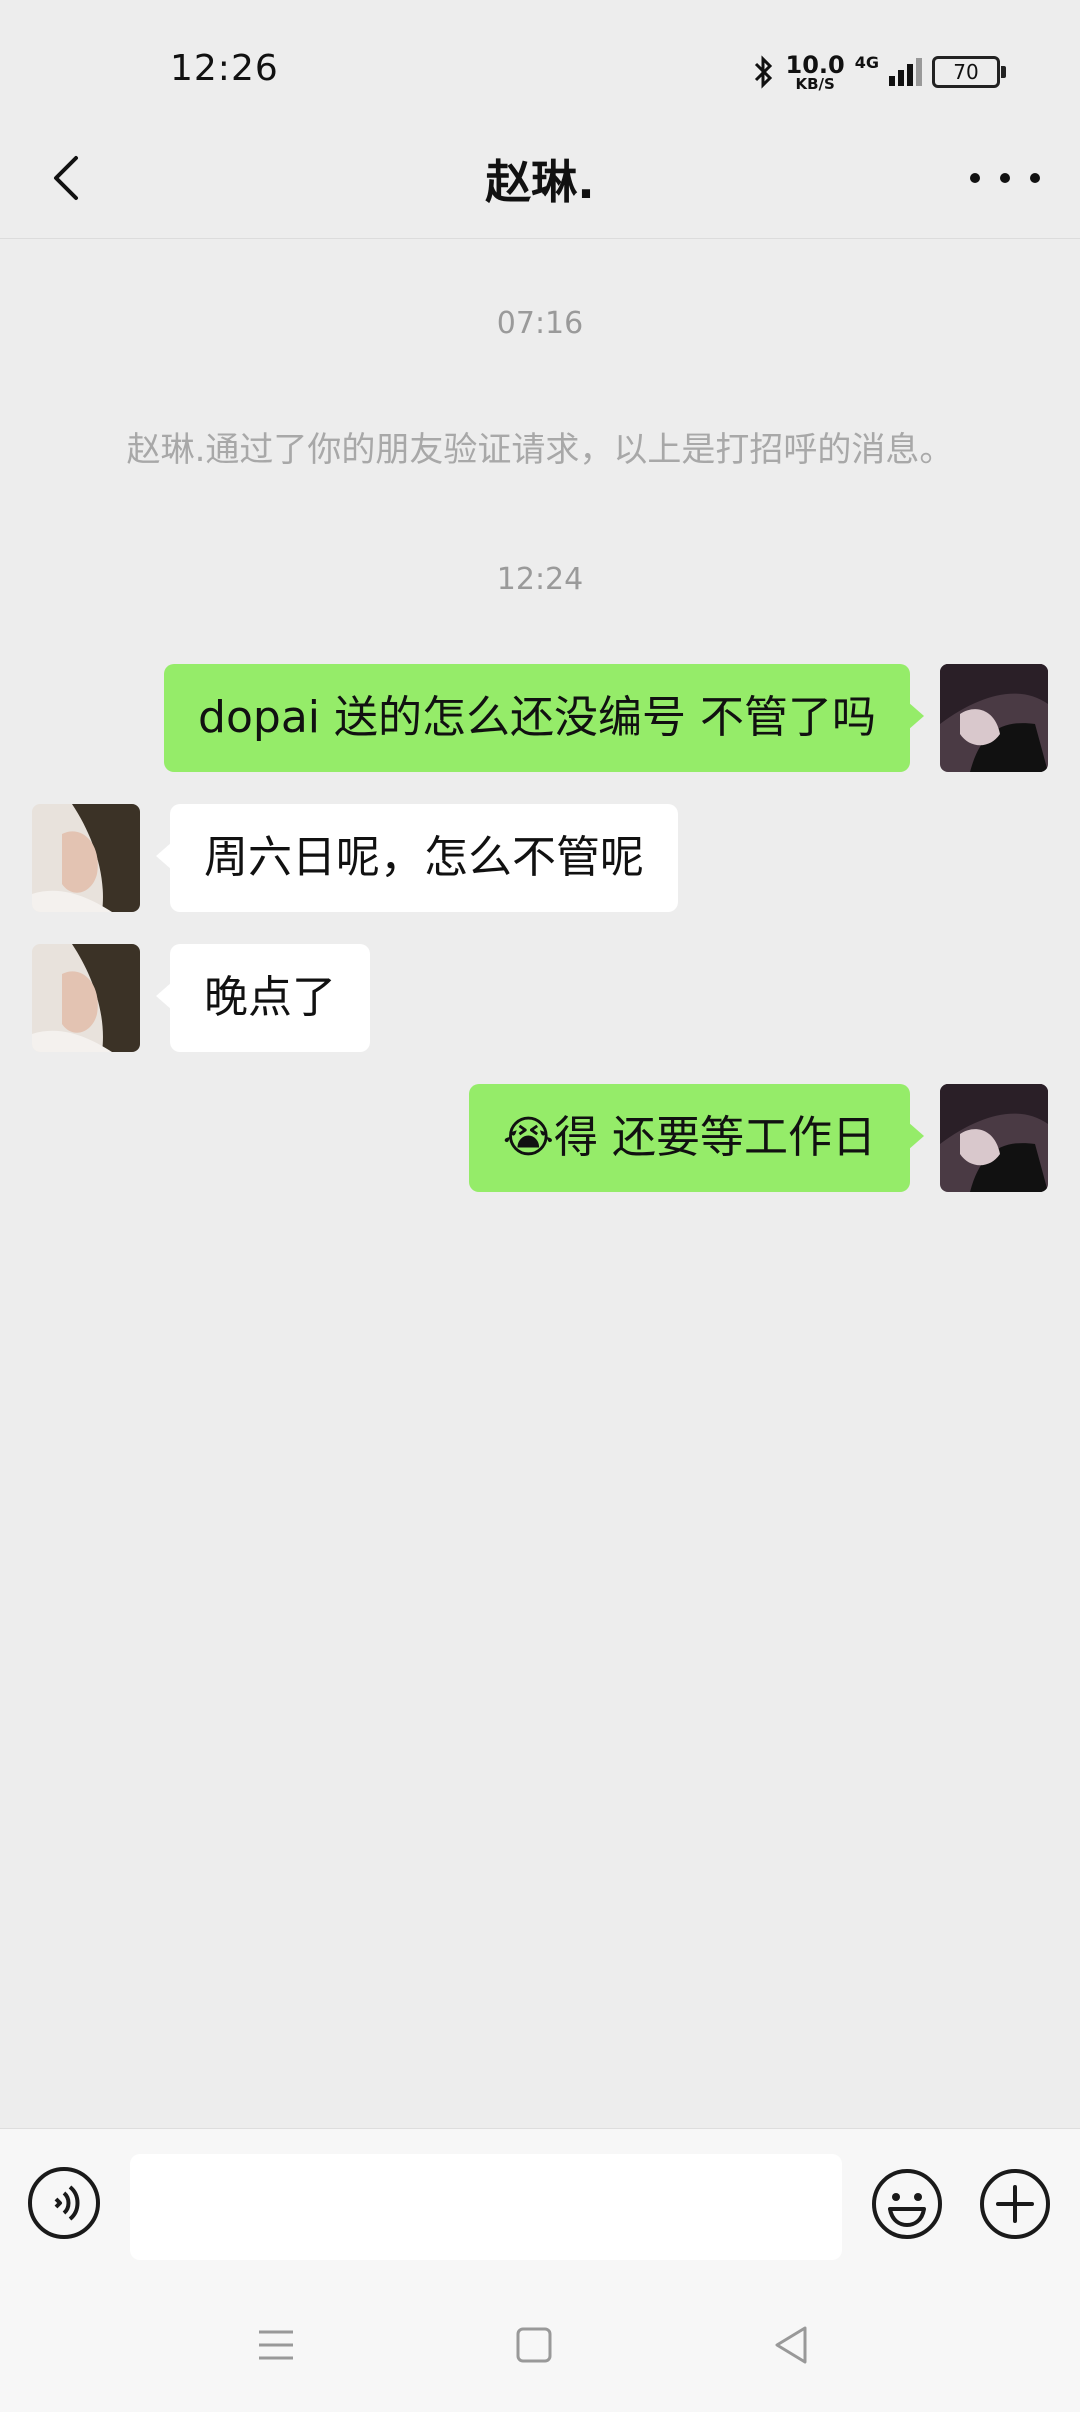 This screenshot has height=2412, width=1080. I want to click on system-message: 赵琳.通过了你的朋友验证请求，以上是打招呼的消息。, so click(540, 450).